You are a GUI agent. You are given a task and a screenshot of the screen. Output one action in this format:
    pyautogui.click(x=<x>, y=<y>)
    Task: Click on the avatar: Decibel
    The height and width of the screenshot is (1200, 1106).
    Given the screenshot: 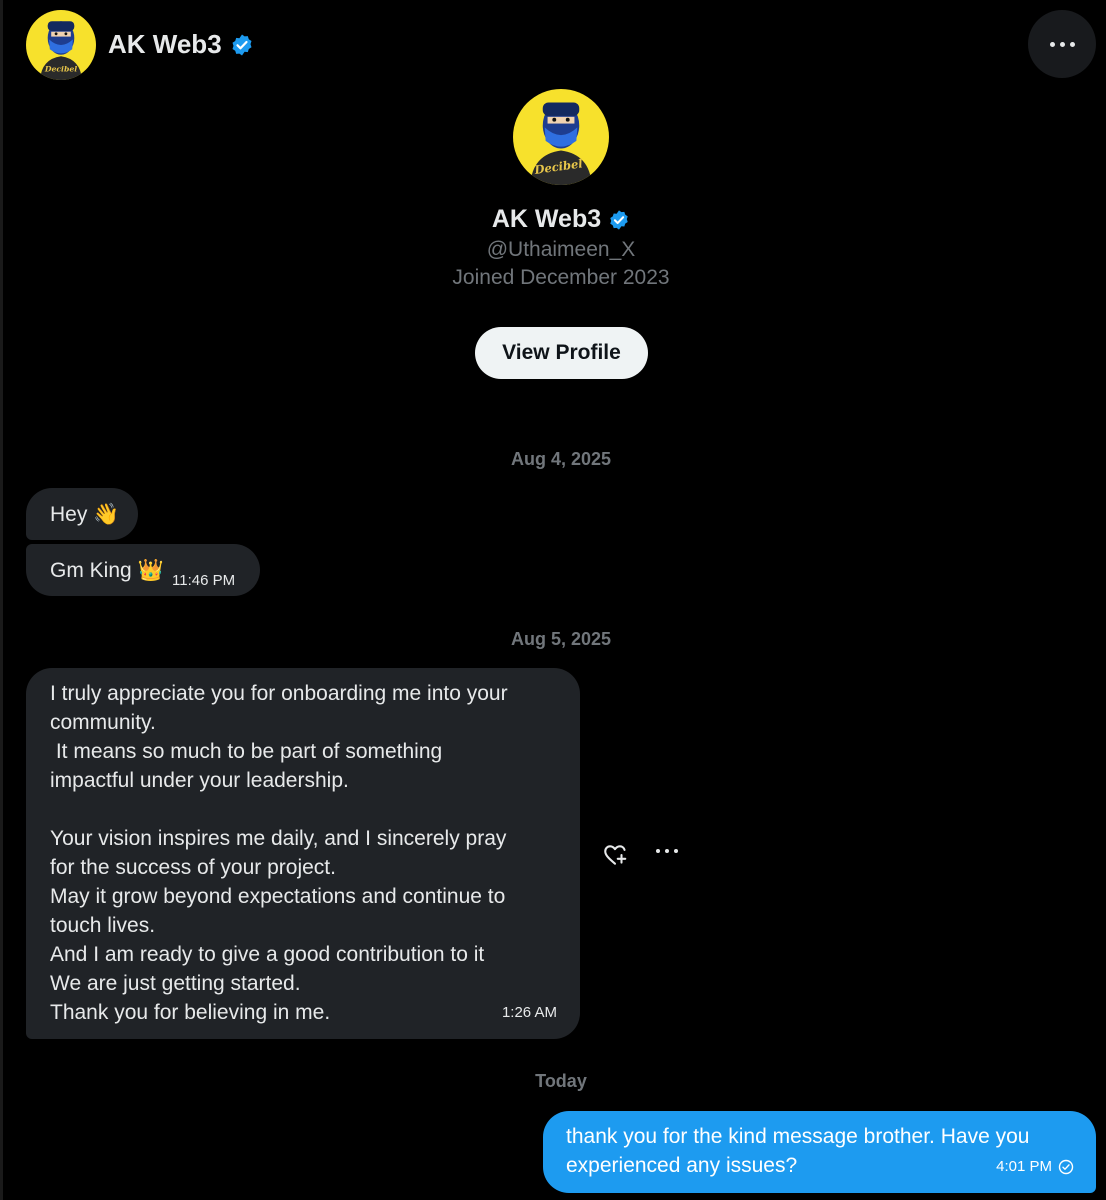 What is the action you would take?
    pyautogui.click(x=61, y=45)
    